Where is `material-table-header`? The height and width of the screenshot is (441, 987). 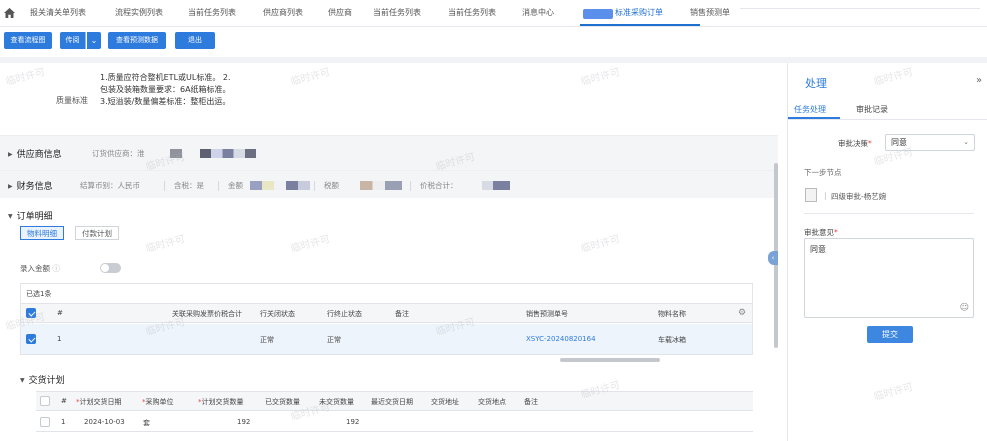 material-table-header is located at coordinates (386, 313).